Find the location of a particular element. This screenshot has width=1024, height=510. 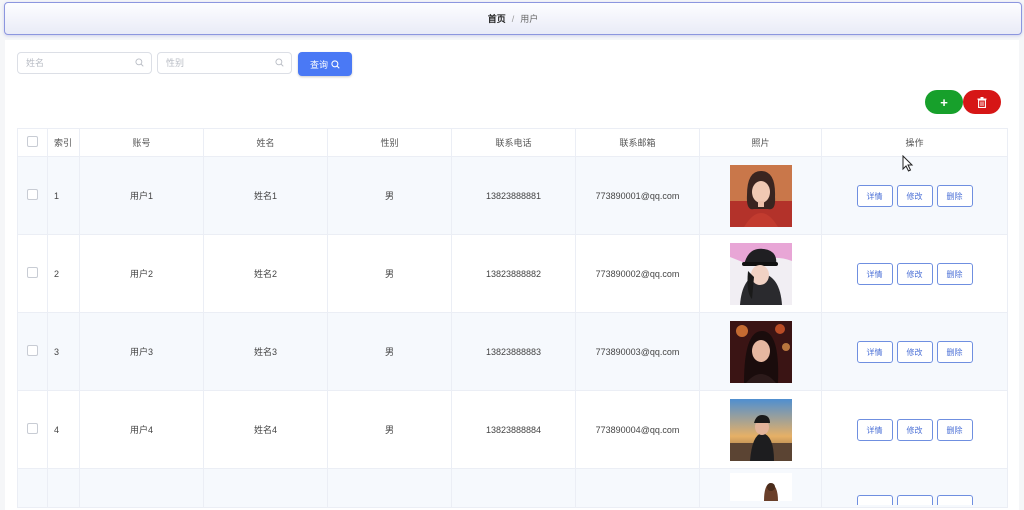

cell-account: 用户2 is located at coordinates (141, 273).